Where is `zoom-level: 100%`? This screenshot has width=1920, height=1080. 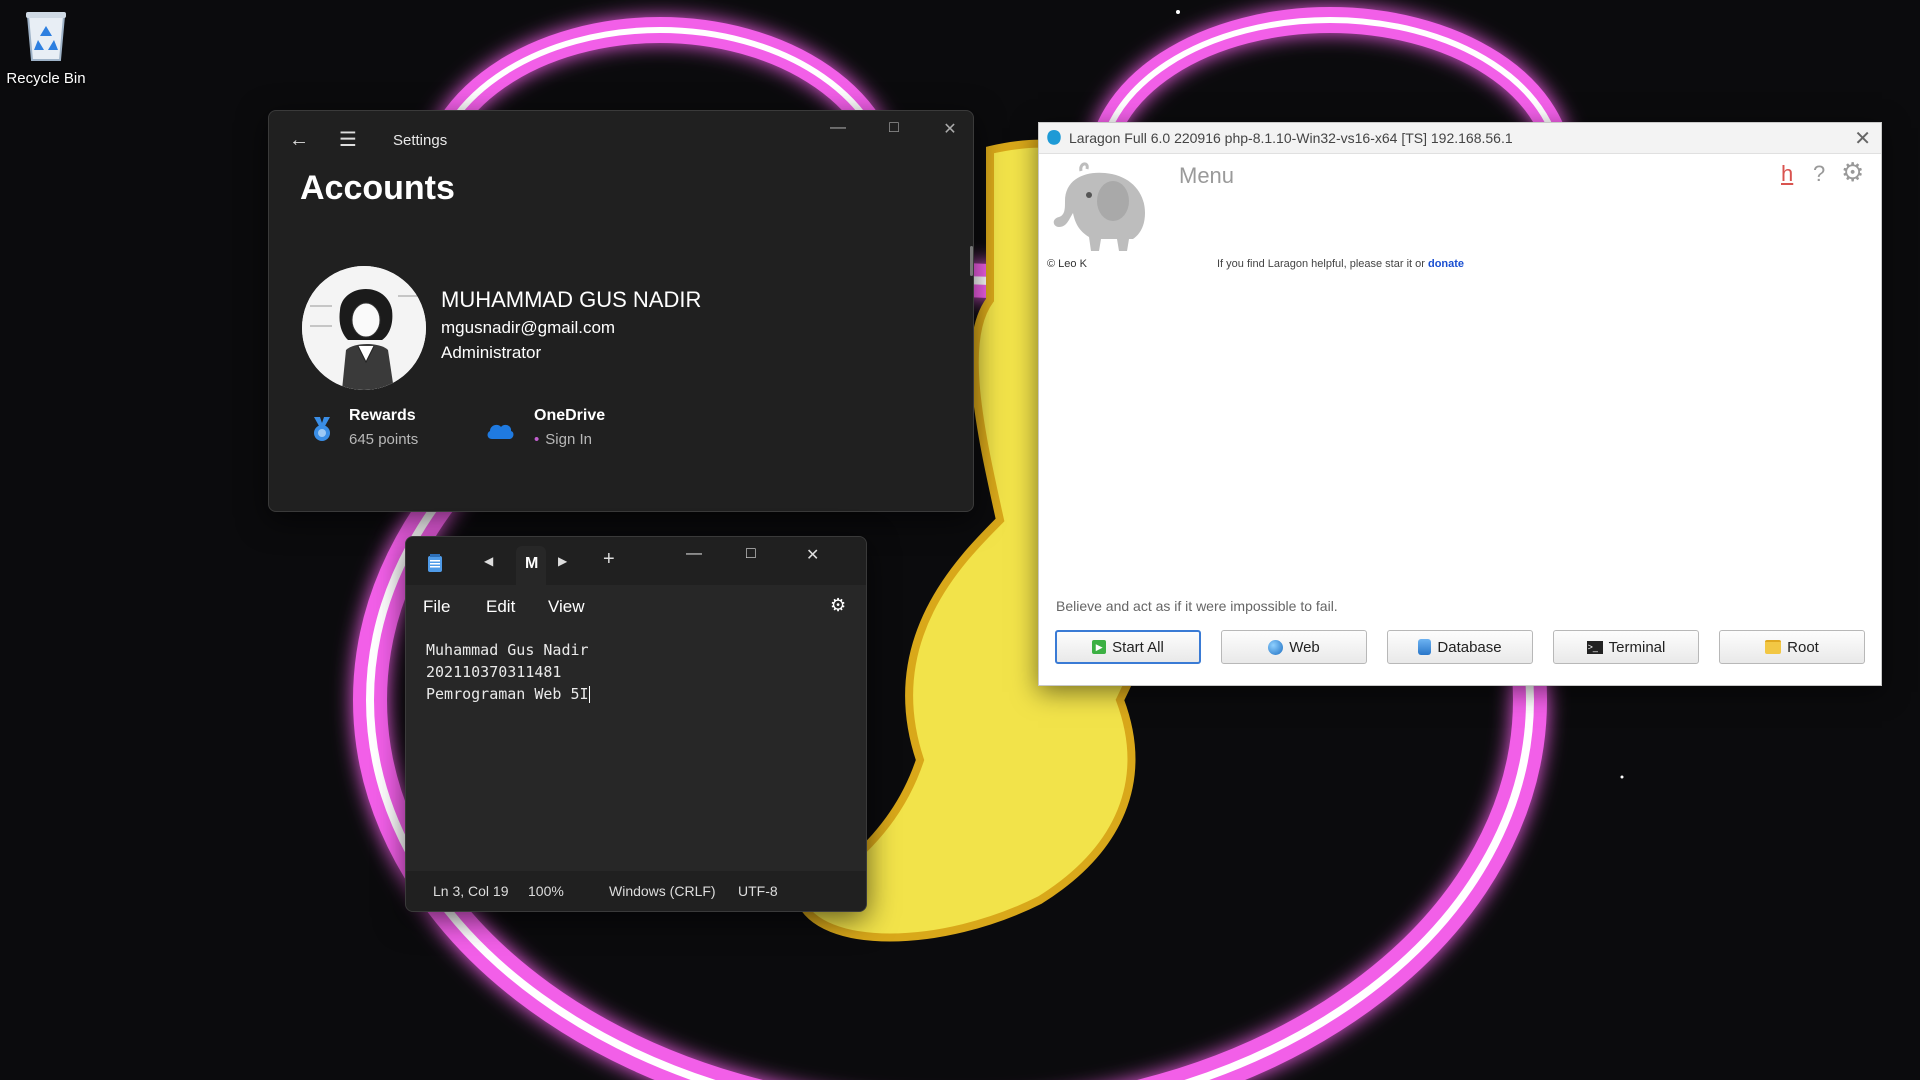
zoom-level: 100% is located at coordinates (546, 891).